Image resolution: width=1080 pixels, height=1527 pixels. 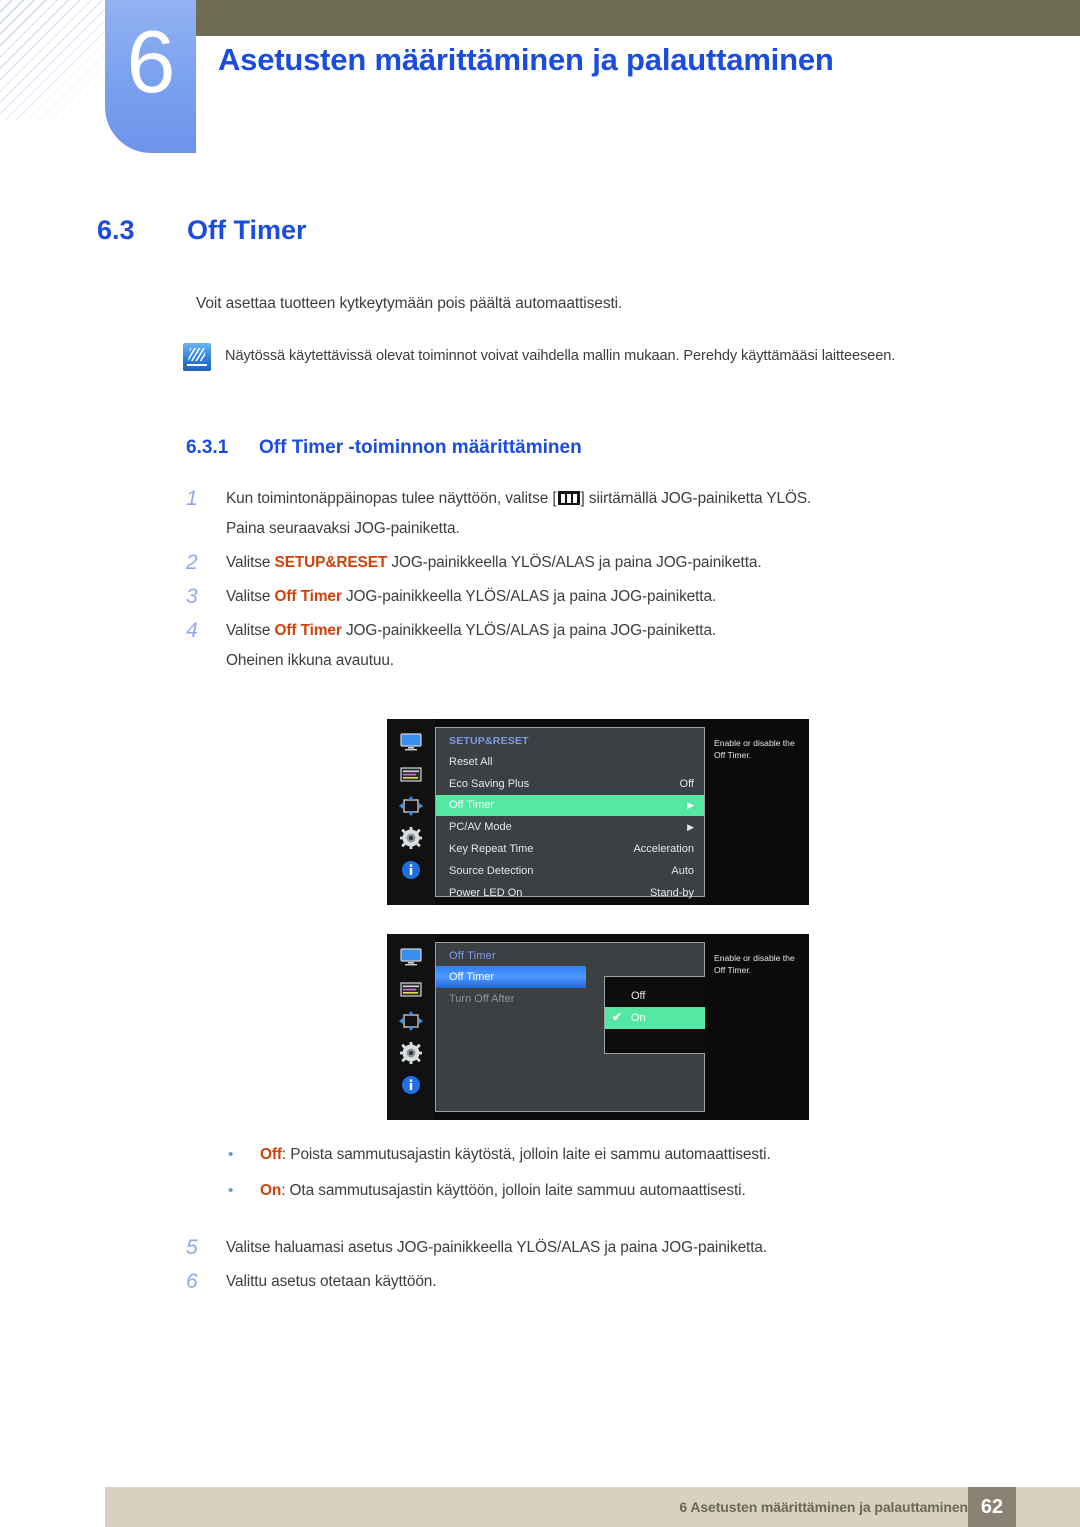 I want to click on check-icon: ✔, so click(x=617, y=1017).